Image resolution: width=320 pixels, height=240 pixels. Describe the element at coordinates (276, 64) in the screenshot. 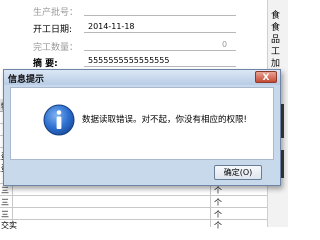

I see `side-text: 加` at that location.